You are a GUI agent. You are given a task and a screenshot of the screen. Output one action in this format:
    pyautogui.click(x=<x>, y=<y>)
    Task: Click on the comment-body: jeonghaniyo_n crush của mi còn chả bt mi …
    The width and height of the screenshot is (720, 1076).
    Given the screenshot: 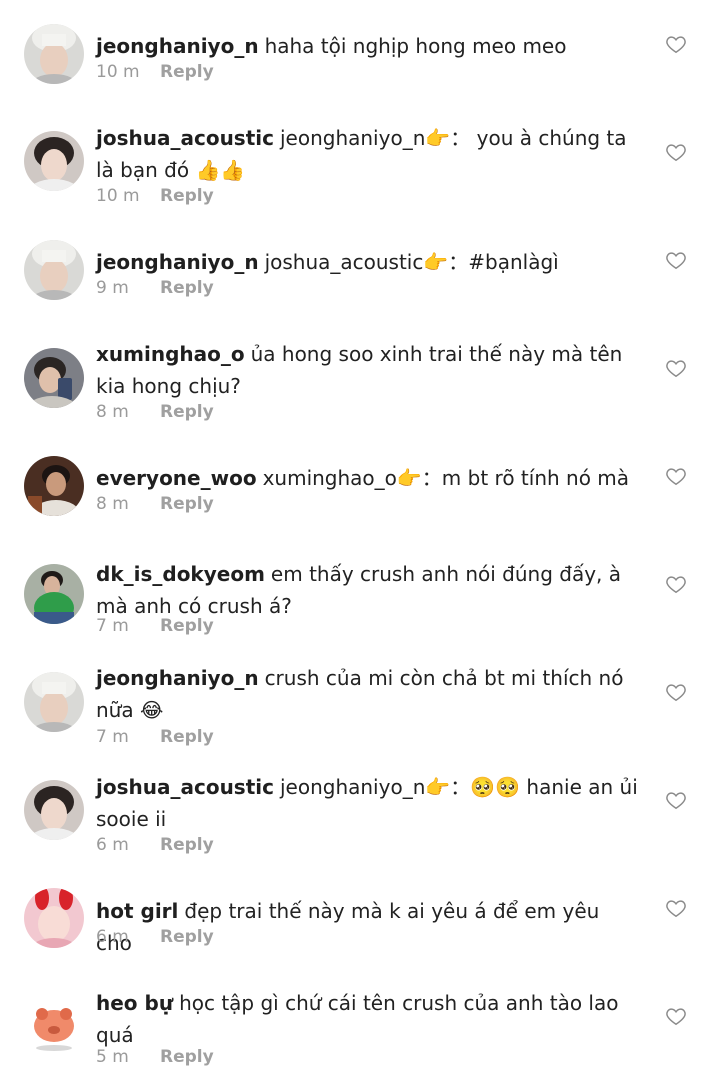 What is the action you would take?
    pyautogui.click(x=368, y=694)
    